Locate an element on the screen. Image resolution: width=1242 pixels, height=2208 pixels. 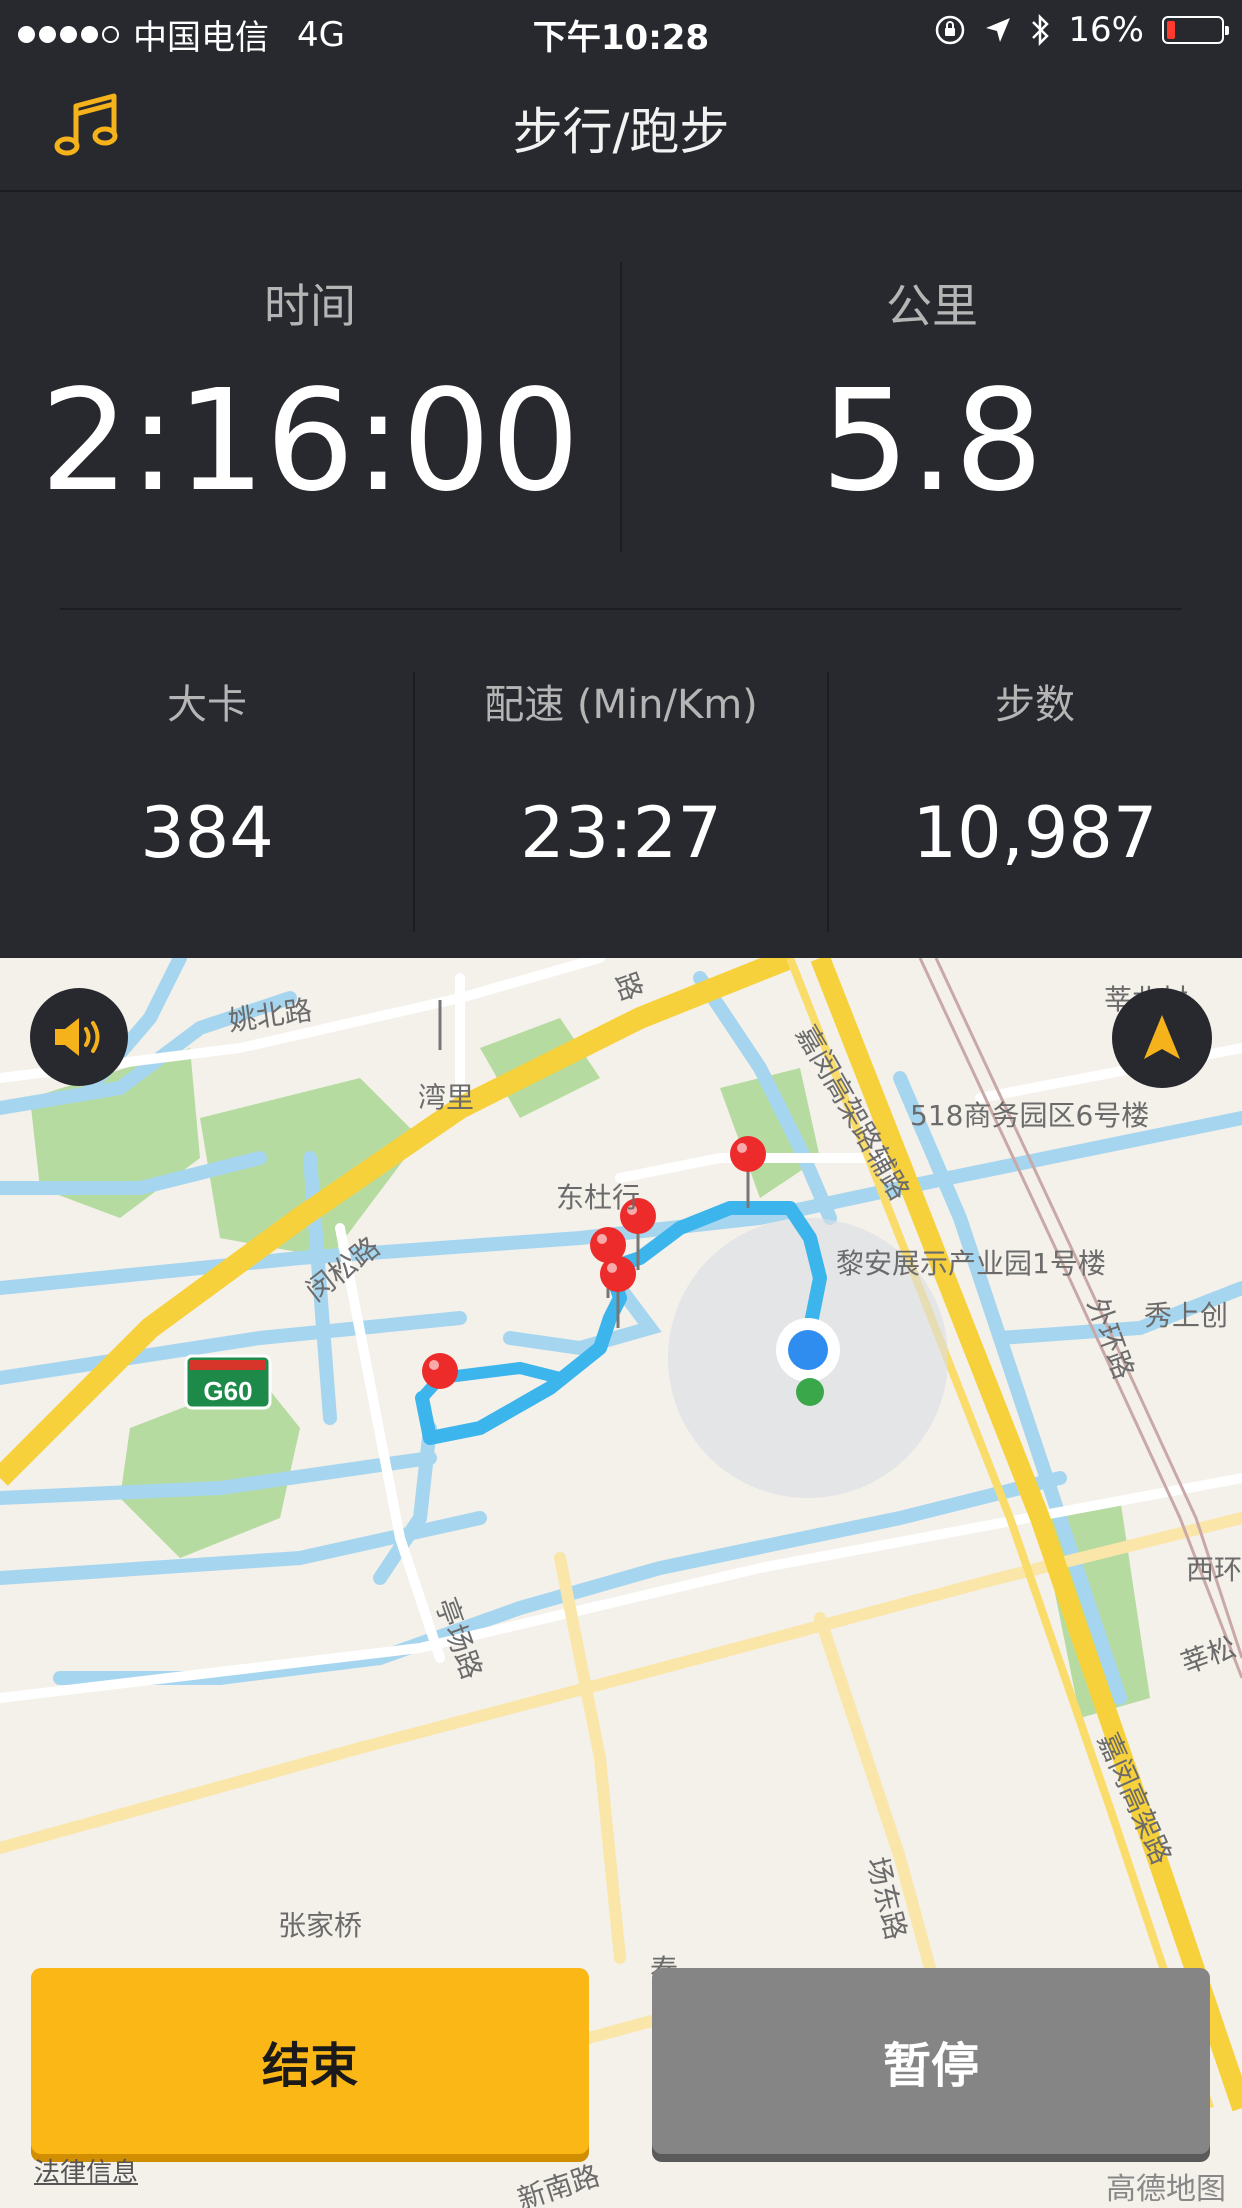
route-pin is located at coordinates (440, 1194).